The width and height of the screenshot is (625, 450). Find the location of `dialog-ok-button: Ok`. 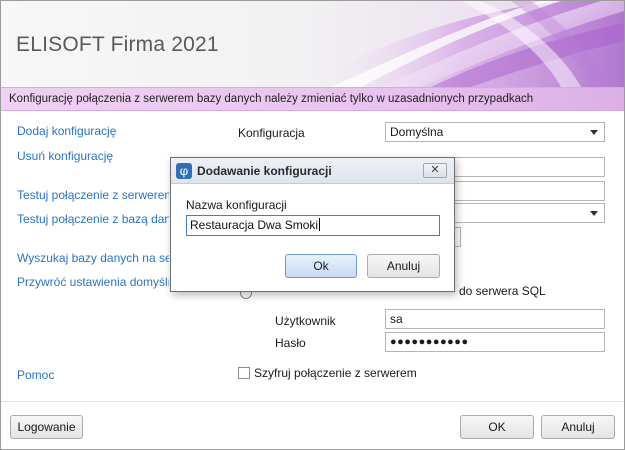

dialog-ok-button: Ok is located at coordinates (321, 266).